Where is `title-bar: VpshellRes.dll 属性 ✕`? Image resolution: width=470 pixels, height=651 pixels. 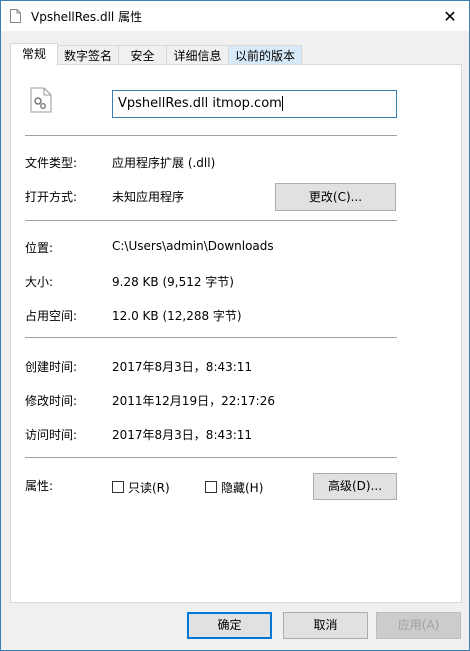 title-bar: VpshellRes.dll 属性 ✕ is located at coordinates (235, 16).